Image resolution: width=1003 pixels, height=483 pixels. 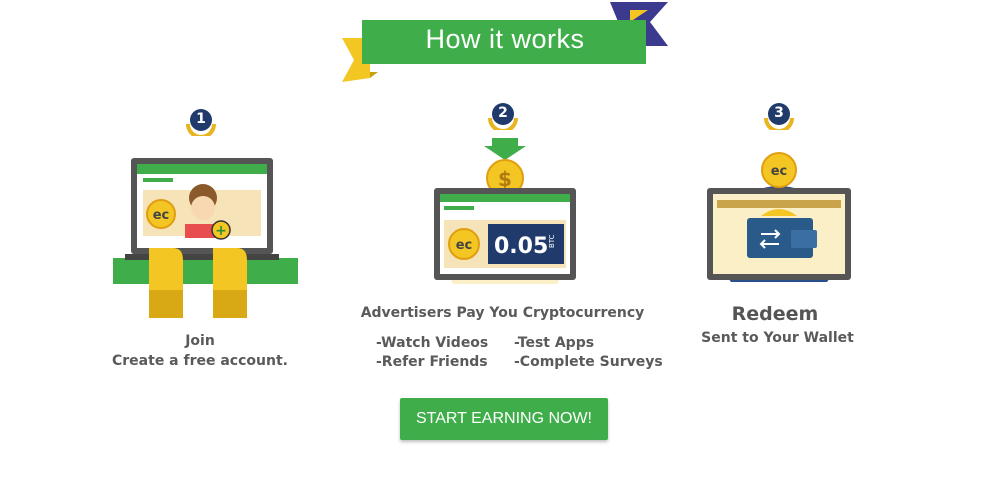 I want to click on coin-label-3: ec, so click(x=779, y=171).